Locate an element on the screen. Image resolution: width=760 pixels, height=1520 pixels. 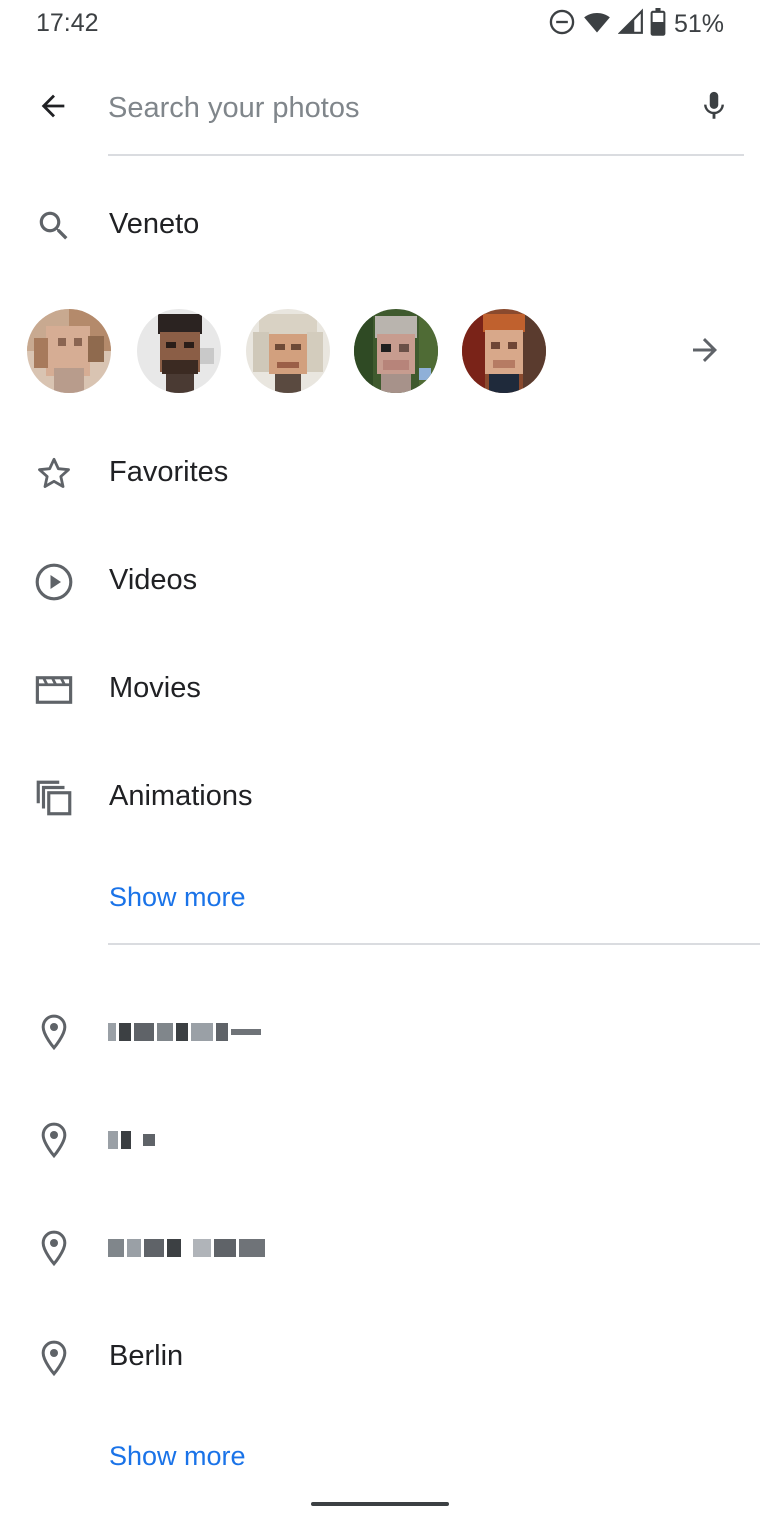
status-time: 17:42 is located at coordinates (67, 23).